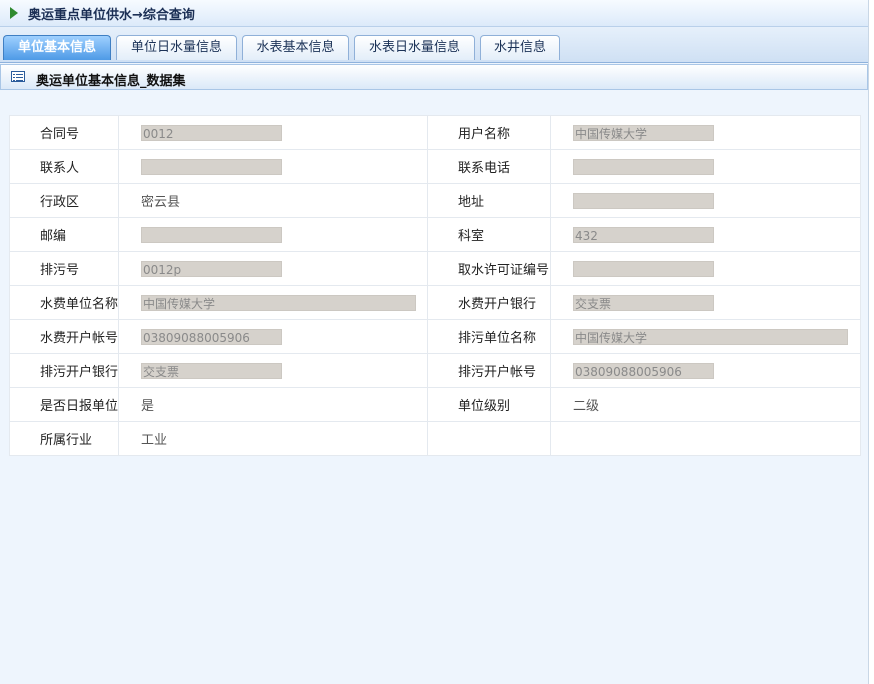 The width and height of the screenshot is (874, 684). I want to click on field-label: 所属行业, so click(64, 438).